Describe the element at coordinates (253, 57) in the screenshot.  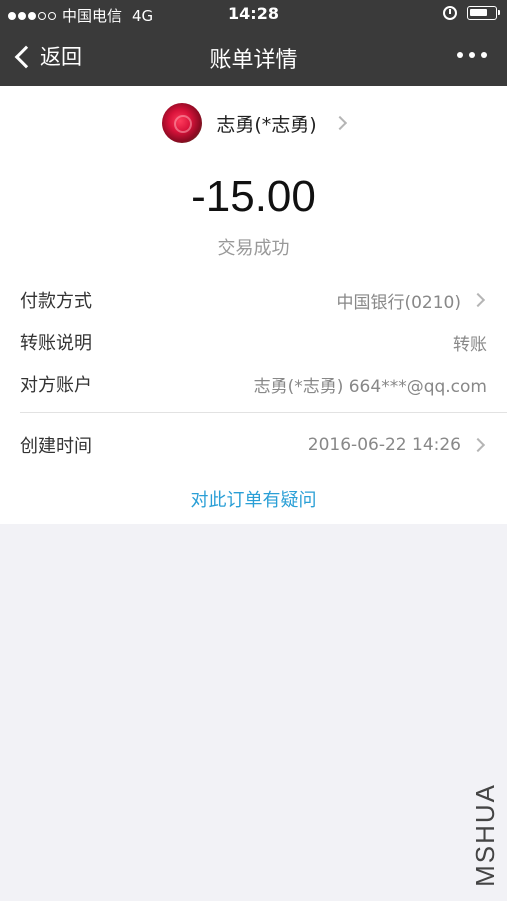
I see `nav-bar: 返回 账单详情` at that location.